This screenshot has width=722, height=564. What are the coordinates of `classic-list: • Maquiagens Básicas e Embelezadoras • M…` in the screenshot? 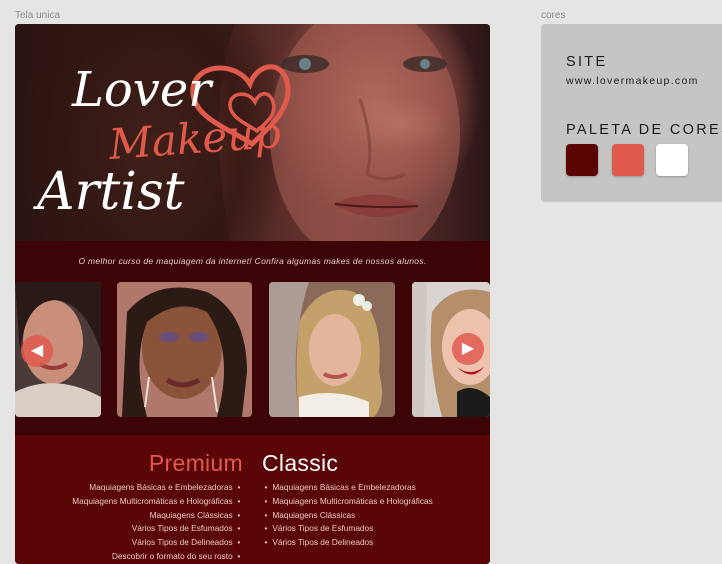 It's located at (372, 515).